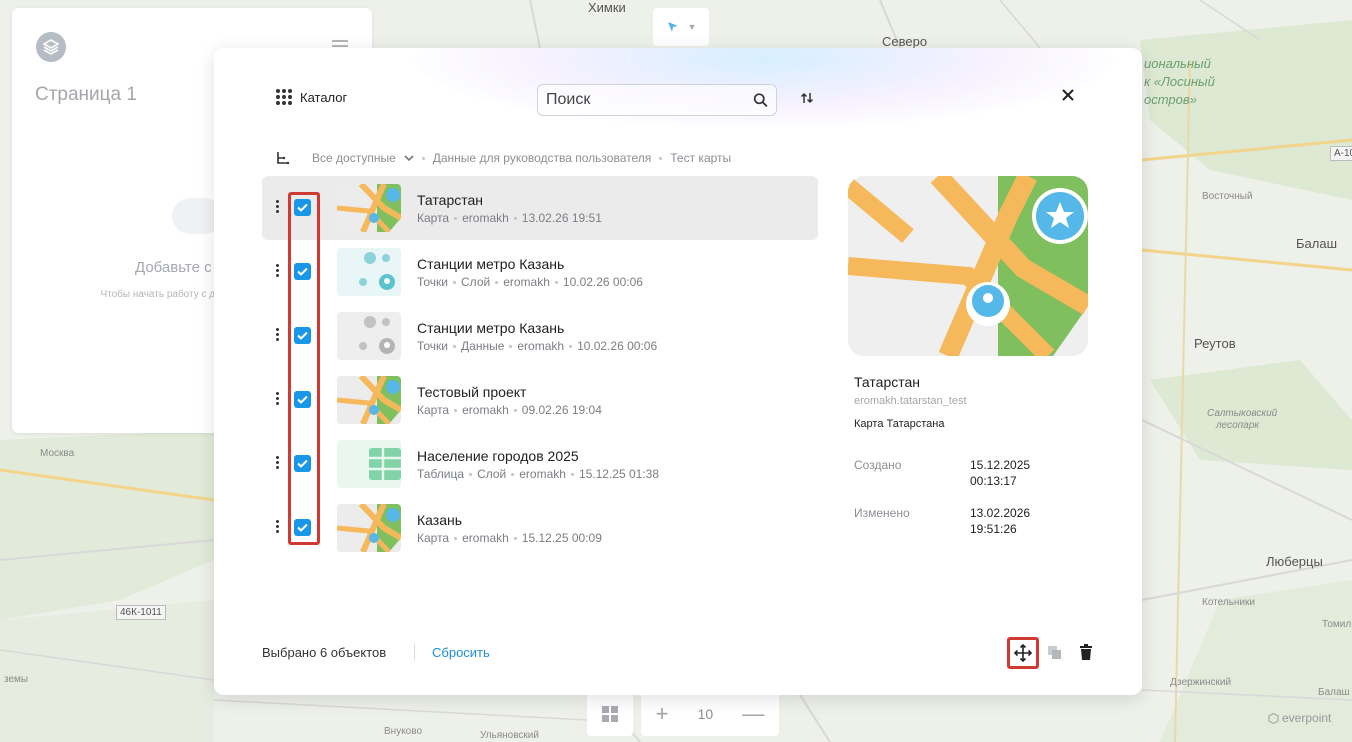 The height and width of the screenshot is (742, 1352). I want to click on detail-description: Карта Татарстана, so click(899, 424).